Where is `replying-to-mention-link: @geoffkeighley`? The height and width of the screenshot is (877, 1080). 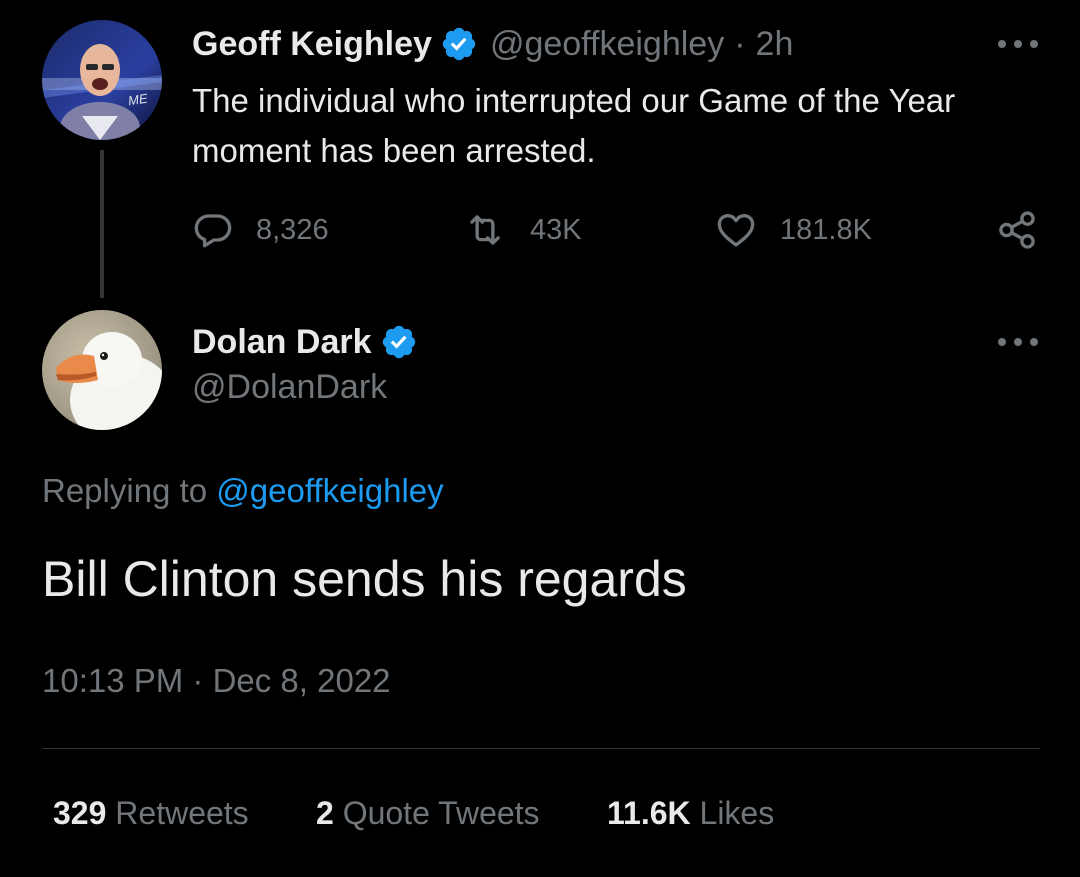
replying-to-mention-link: @geoffkeighley is located at coordinates (329, 490).